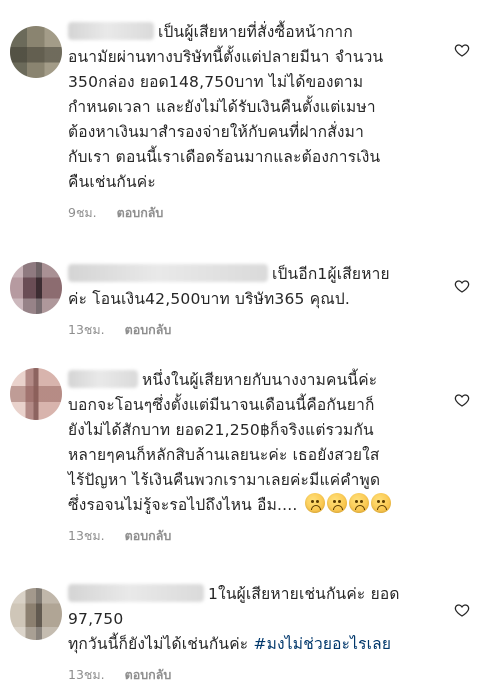 This screenshot has width=498, height=696. What do you see at coordinates (258, 213) in the screenshot?
I see `comment-meta: 9ชม. ตอบกลับ` at bounding box center [258, 213].